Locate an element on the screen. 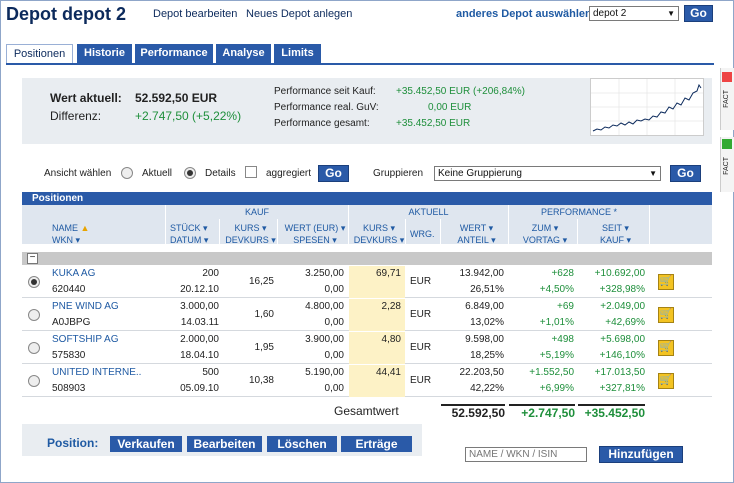 This screenshot has height=483, width=734. side-tab-1: FACT is located at coordinates (727, 99).